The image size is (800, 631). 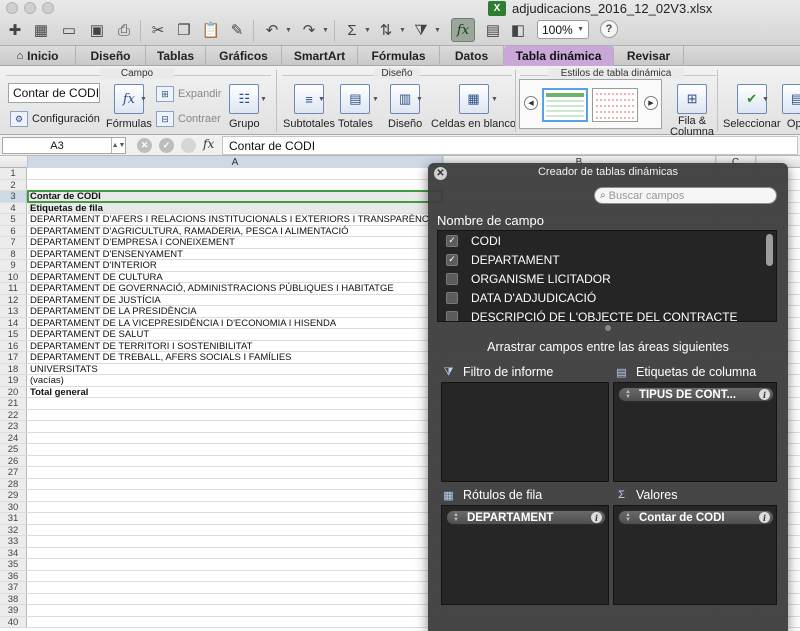 I want to click on cut-icon: ✂, so click(x=158, y=30).